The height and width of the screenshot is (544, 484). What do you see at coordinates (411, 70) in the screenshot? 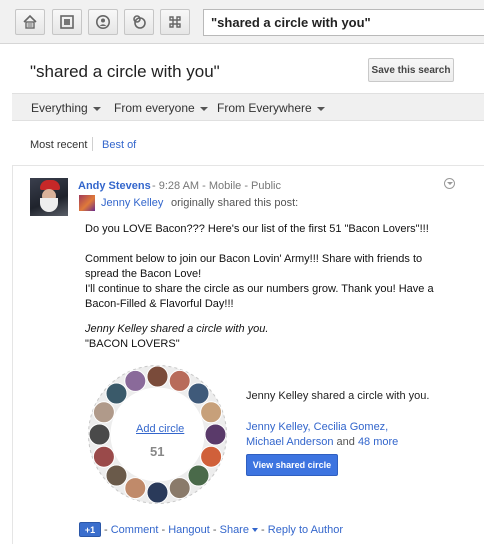
I see `save-search-button: Save this search` at bounding box center [411, 70].